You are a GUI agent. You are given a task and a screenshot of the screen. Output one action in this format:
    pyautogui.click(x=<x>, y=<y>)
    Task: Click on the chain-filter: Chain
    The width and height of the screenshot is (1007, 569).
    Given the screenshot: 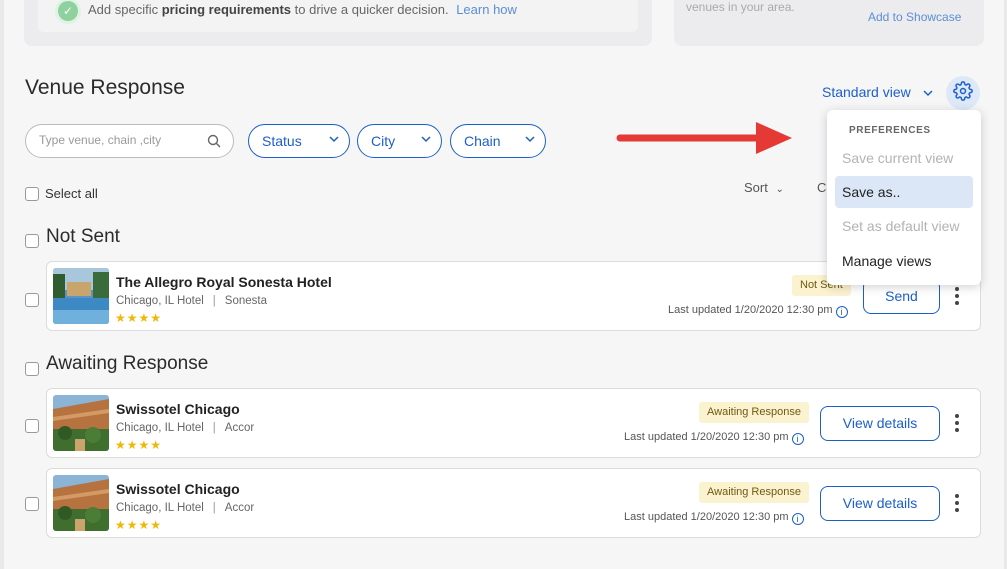 What is the action you would take?
    pyautogui.click(x=498, y=141)
    